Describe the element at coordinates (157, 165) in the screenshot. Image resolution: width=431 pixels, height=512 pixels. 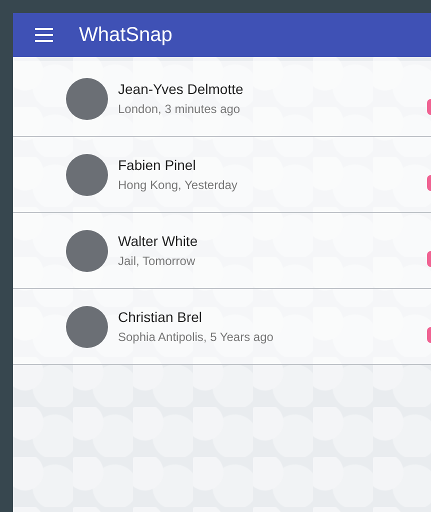
I see `contact-name: Fabien Pinel` at that location.